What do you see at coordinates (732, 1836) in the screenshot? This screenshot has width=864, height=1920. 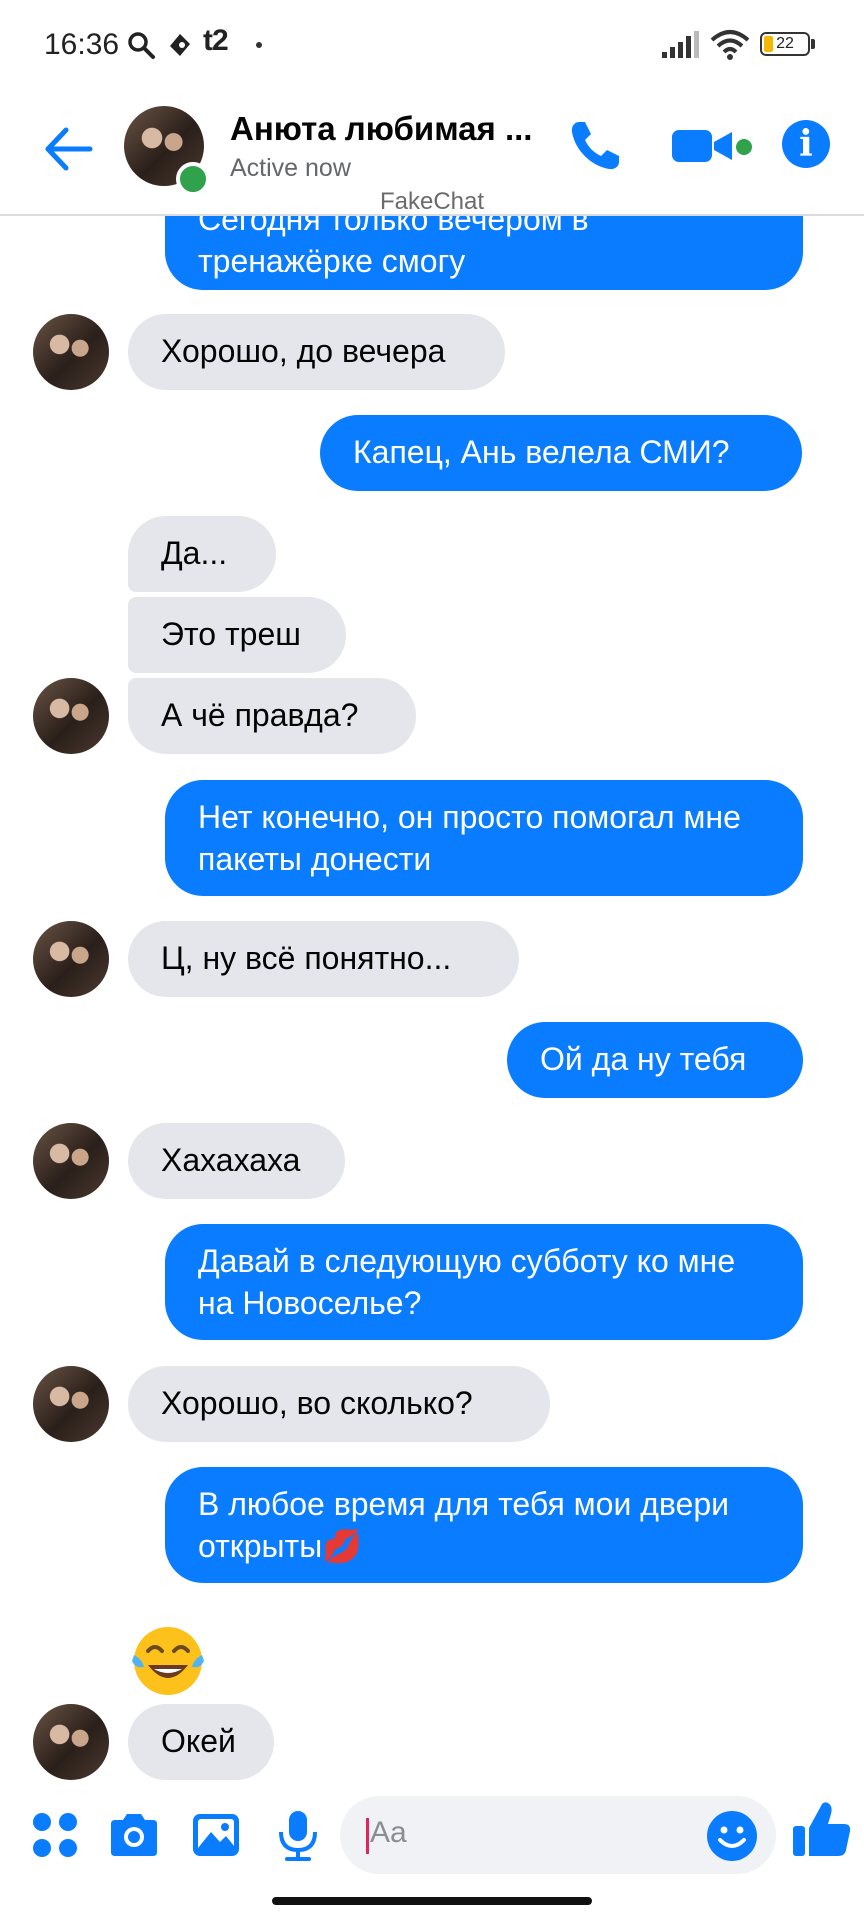 I see `emoji-icon` at bounding box center [732, 1836].